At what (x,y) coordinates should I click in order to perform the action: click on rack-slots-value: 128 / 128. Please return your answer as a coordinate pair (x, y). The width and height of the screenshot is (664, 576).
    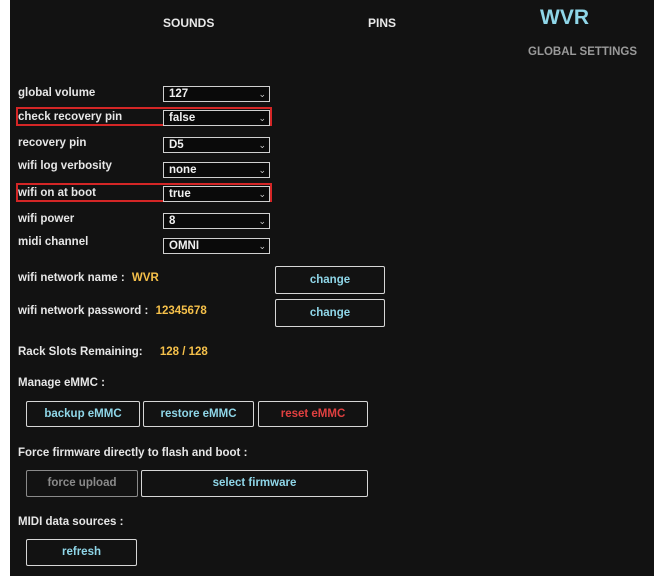
    Looking at the image, I should click on (183, 352).